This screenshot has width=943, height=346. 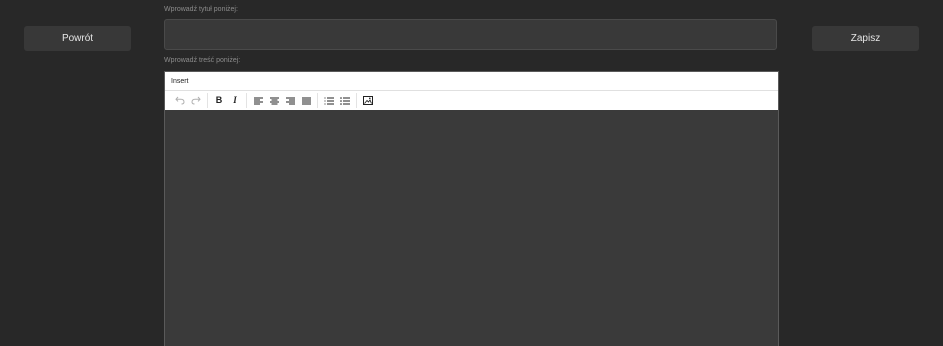 I want to click on align-group, so click(x=282, y=100).